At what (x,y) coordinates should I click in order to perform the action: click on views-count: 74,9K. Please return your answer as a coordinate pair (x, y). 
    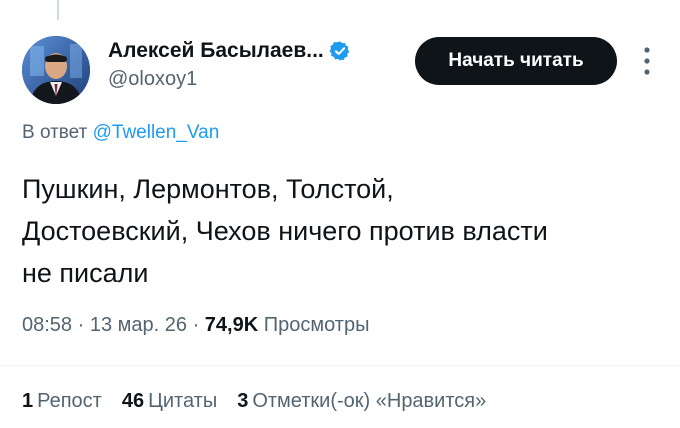
    Looking at the image, I should click on (231, 325).